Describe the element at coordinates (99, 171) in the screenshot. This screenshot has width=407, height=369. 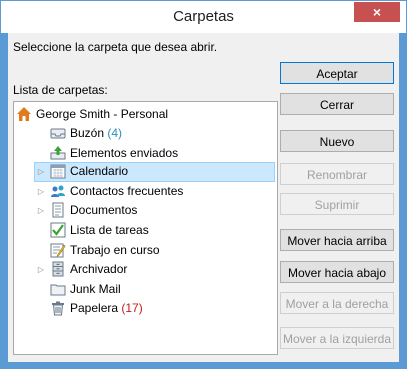
I see `tree-item-label: Calendario` at that location.